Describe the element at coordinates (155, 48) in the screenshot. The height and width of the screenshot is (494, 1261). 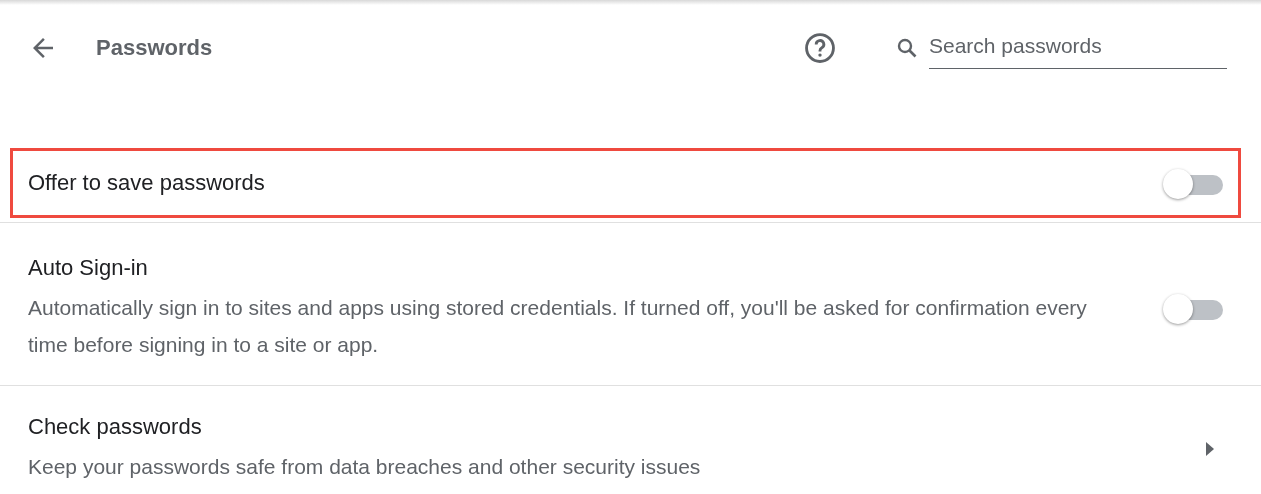
I see `page-title: Passwords` at that location.